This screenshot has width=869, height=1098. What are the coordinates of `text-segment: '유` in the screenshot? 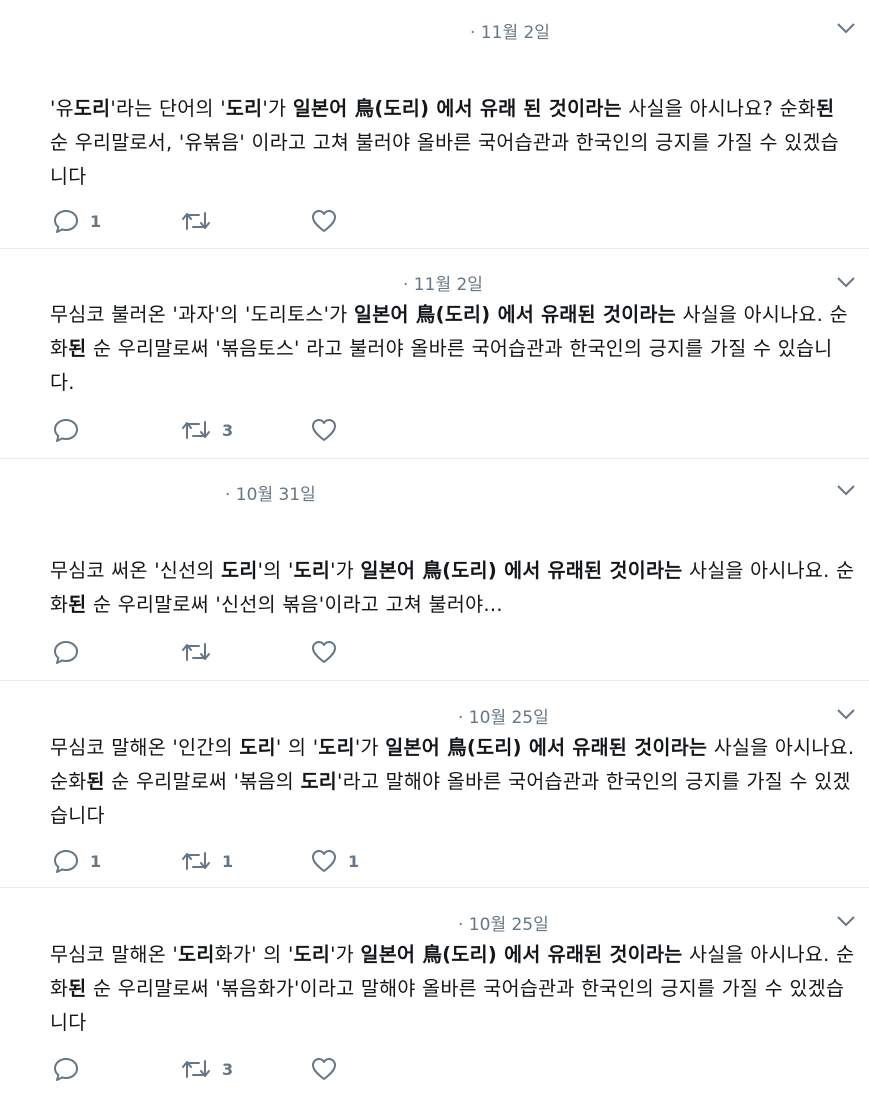 It's located at (62, 108).